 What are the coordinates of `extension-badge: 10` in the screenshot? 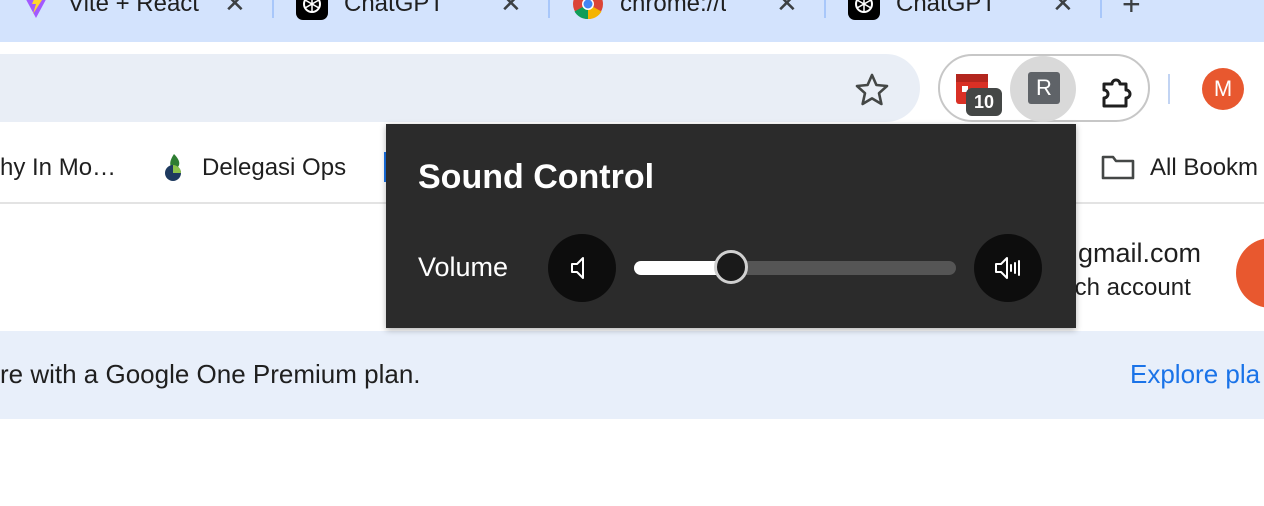 It's located at (984, 102).